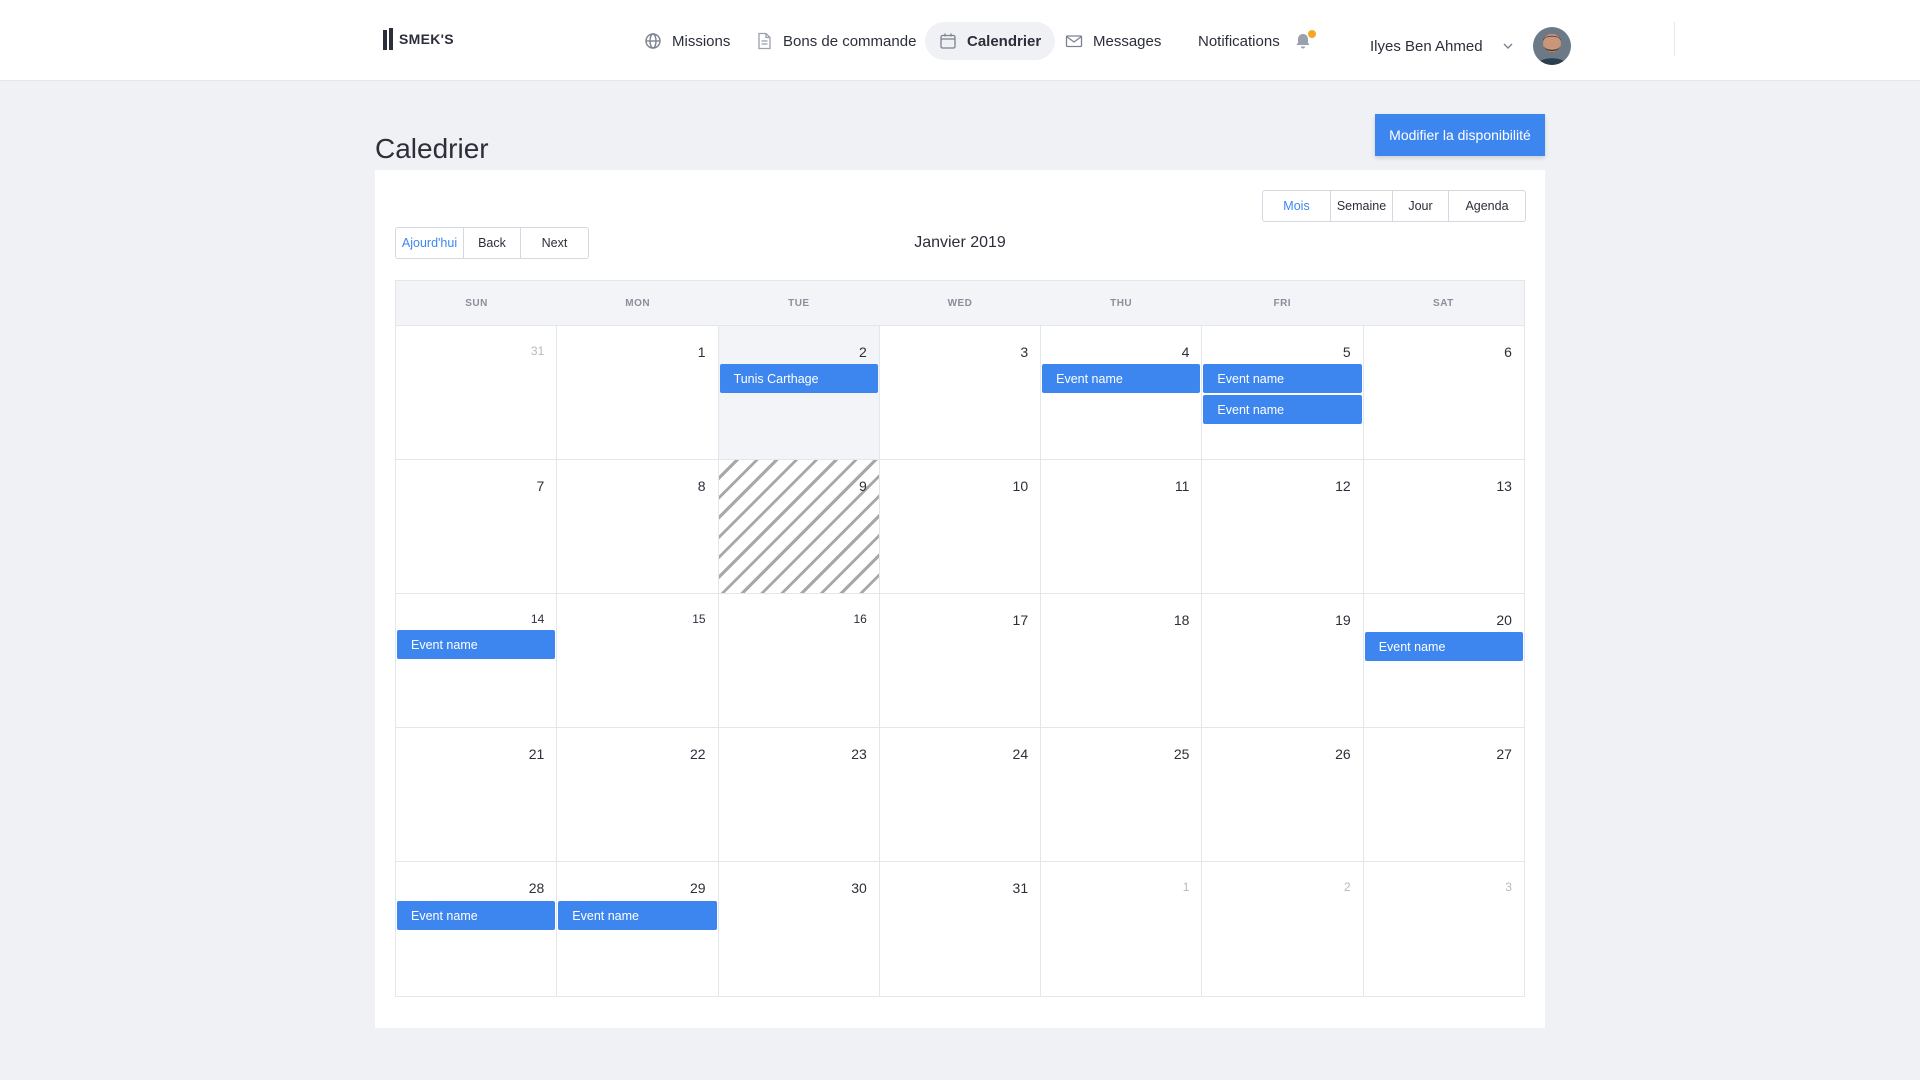  I want to click on day-number: 15, so click(699, 619).